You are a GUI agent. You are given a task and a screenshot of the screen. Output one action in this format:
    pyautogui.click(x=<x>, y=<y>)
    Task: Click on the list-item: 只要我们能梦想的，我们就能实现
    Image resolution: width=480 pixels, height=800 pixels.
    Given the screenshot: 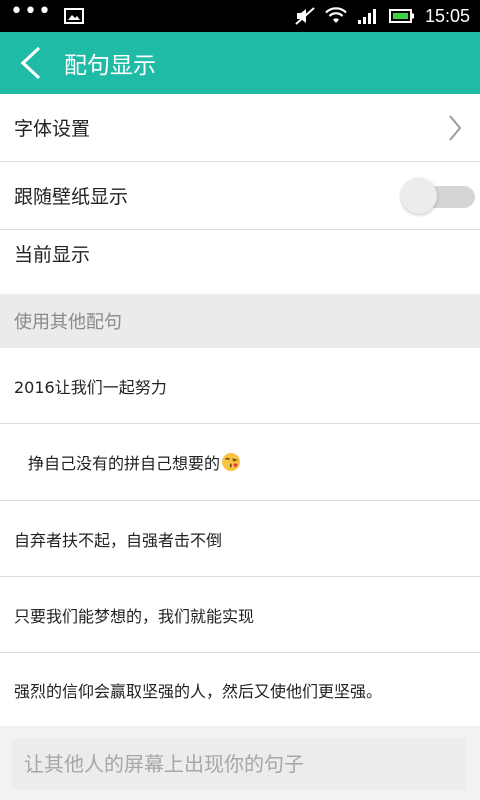 What is the action you would take?
    pyautogui.click(x=240, y=614)
    